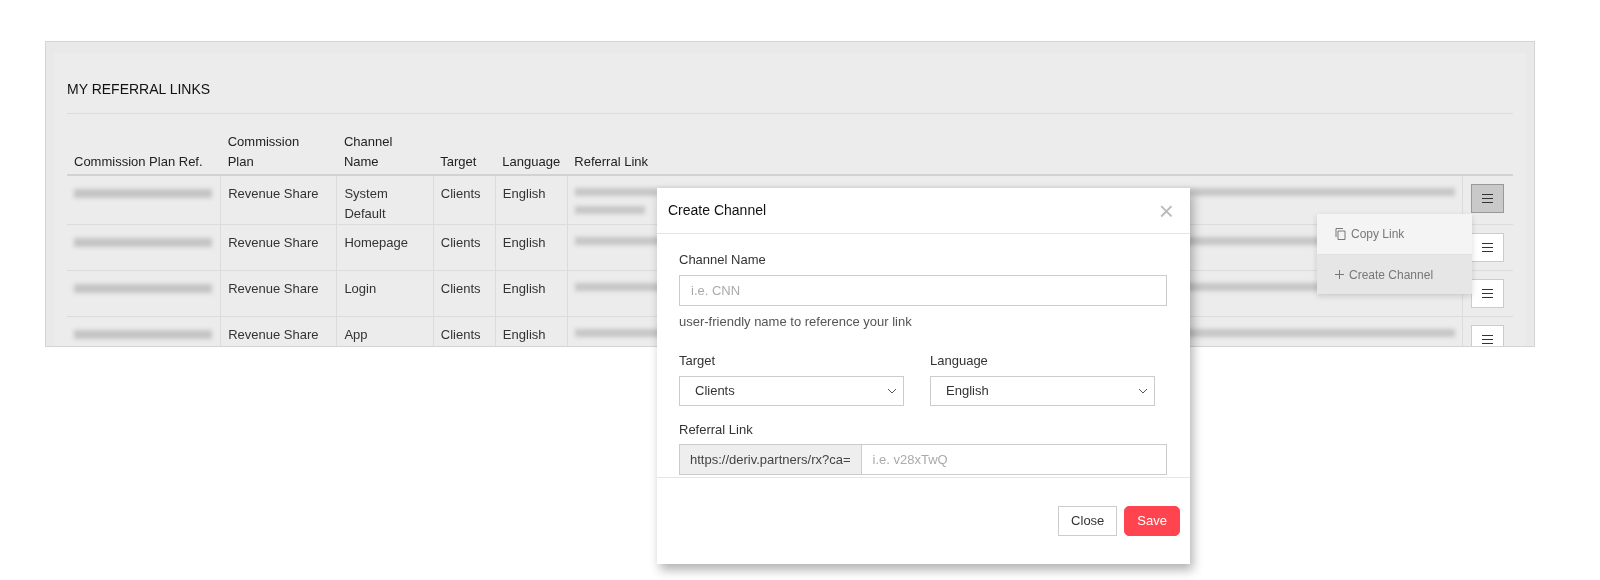 The height and width of the screenshot is (580, 1600). I want to click on column-header: Commission Plan, so click(264, 152).